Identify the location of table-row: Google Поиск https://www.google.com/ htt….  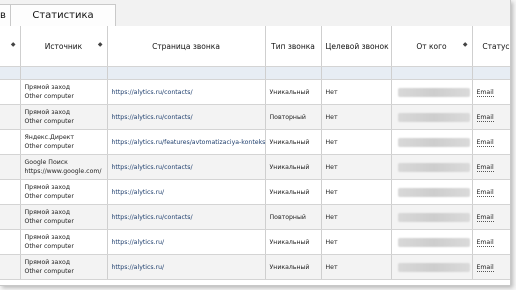
(255, 167).